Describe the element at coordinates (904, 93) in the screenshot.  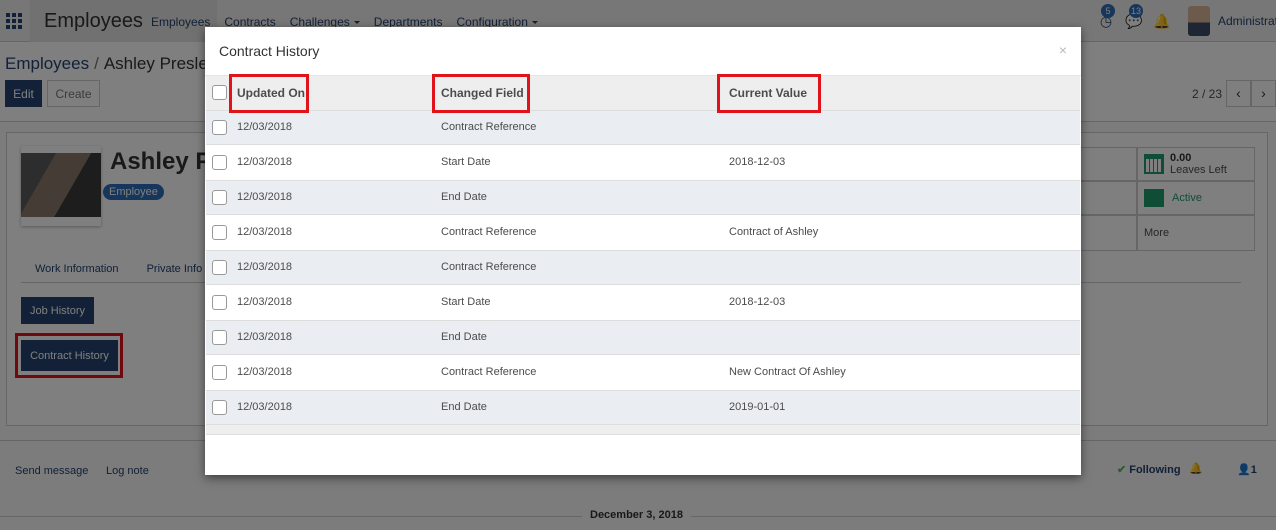
I see `column-current-value: Current Value` at that location.